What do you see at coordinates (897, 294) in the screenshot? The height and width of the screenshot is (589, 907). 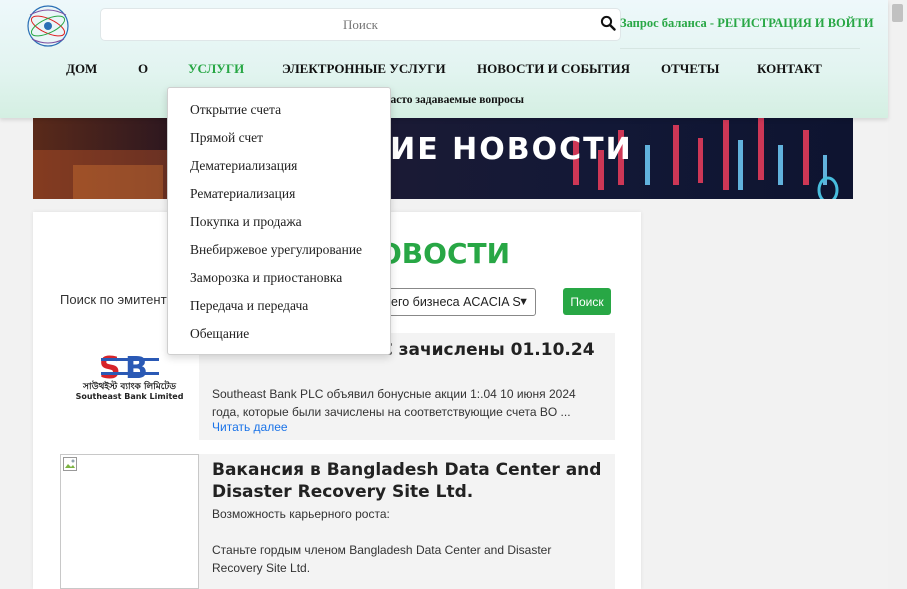 I see `page-scrollbar` at bounding box center [897, 294].